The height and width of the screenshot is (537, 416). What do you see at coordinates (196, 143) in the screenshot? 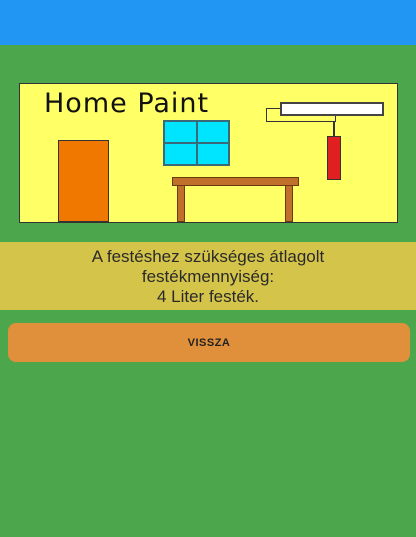
I see `window-illustration` at bounding box center [196, 143].